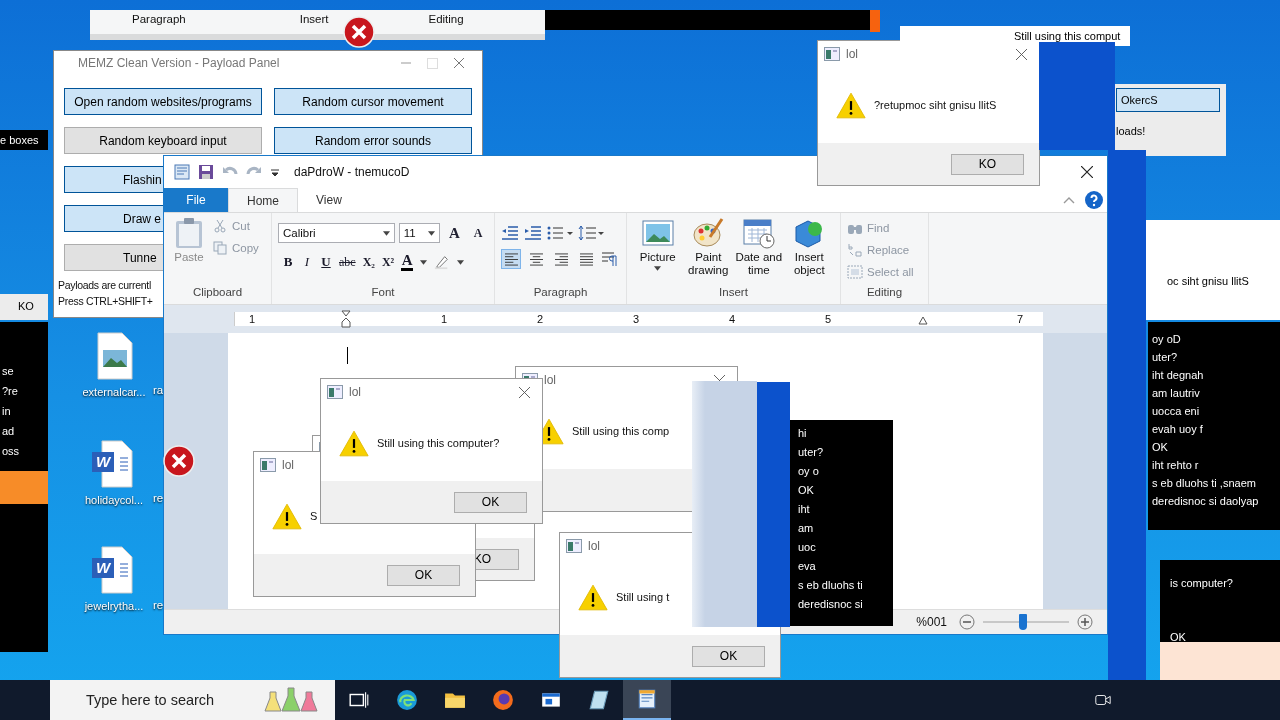 The height and width of the screenshot is (720, 1280). What do you see at coordinates (438, 443) in the screenshot?
I see `dialog-message: Still using this computer?` at bounding box center [438, 443].